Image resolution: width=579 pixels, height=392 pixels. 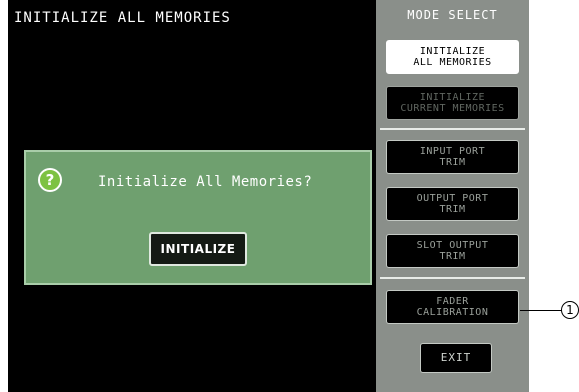 I want to click on initialize-current-memories-button: INITIALIZE CURRENT MEMORIES, so click(x=452, y=103).